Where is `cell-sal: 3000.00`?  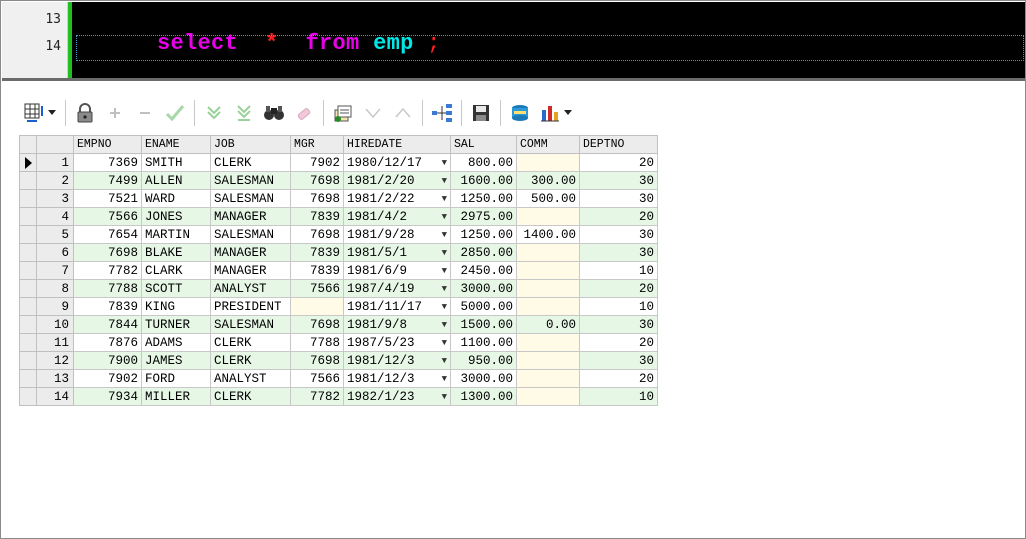
cell-sal: 3000.00 is located at coordinates (483, 378).